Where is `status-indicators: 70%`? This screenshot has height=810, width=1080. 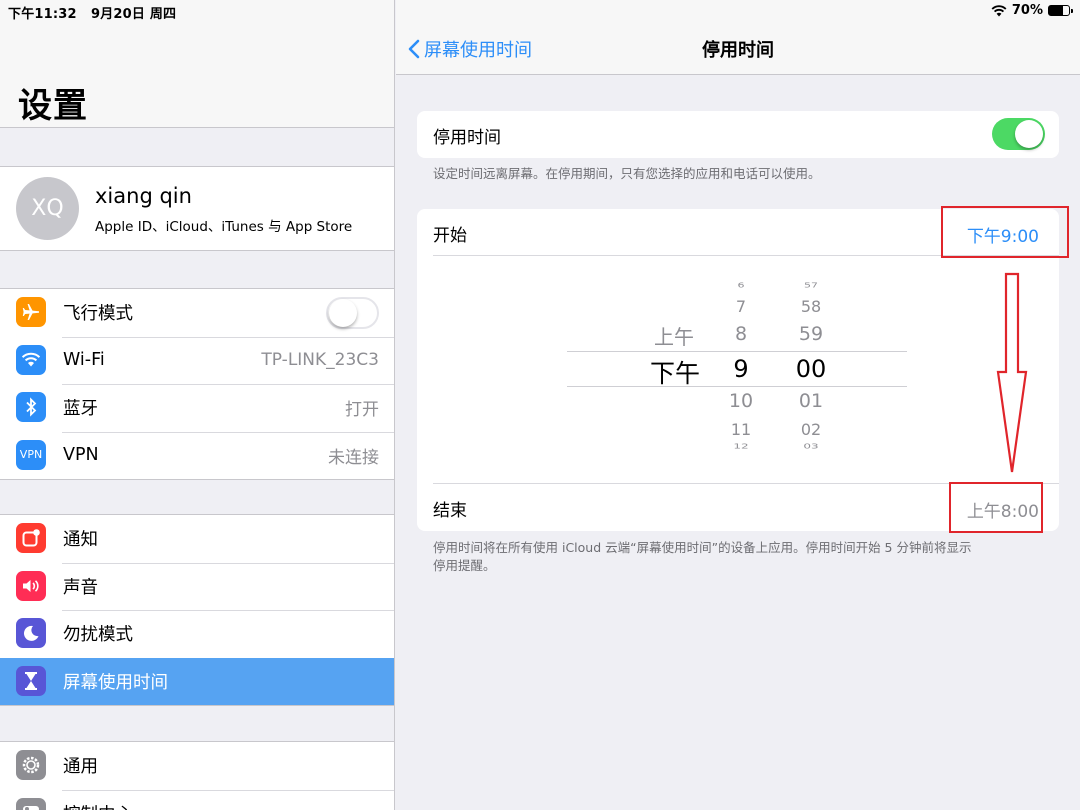
status-indicators: 70% is located at coordinates (1032, 10).